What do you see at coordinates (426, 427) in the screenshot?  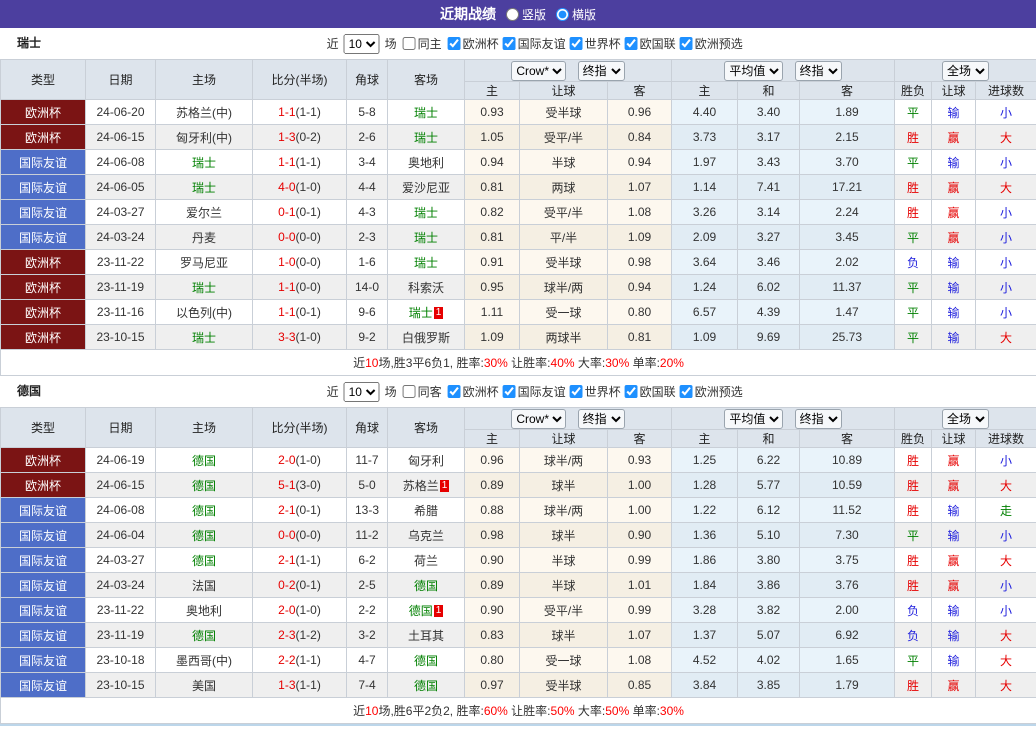 I see `col-away: 客场` at bounding box center [426, 427].